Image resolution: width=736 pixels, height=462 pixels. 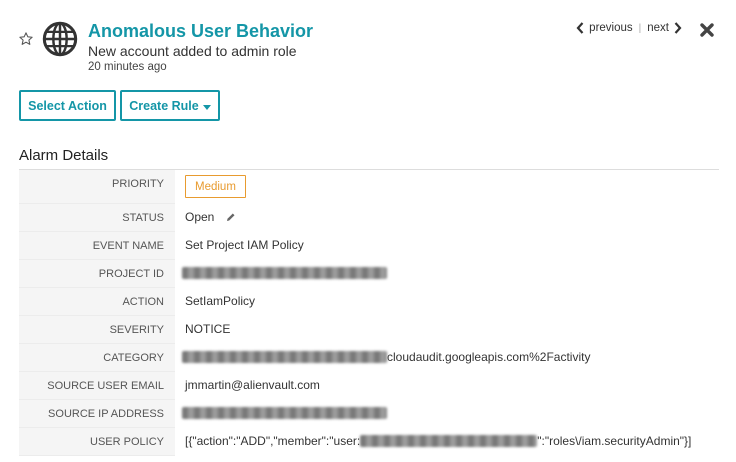 I want to click on priority-badge: Medium, so click(x=215, y=186).